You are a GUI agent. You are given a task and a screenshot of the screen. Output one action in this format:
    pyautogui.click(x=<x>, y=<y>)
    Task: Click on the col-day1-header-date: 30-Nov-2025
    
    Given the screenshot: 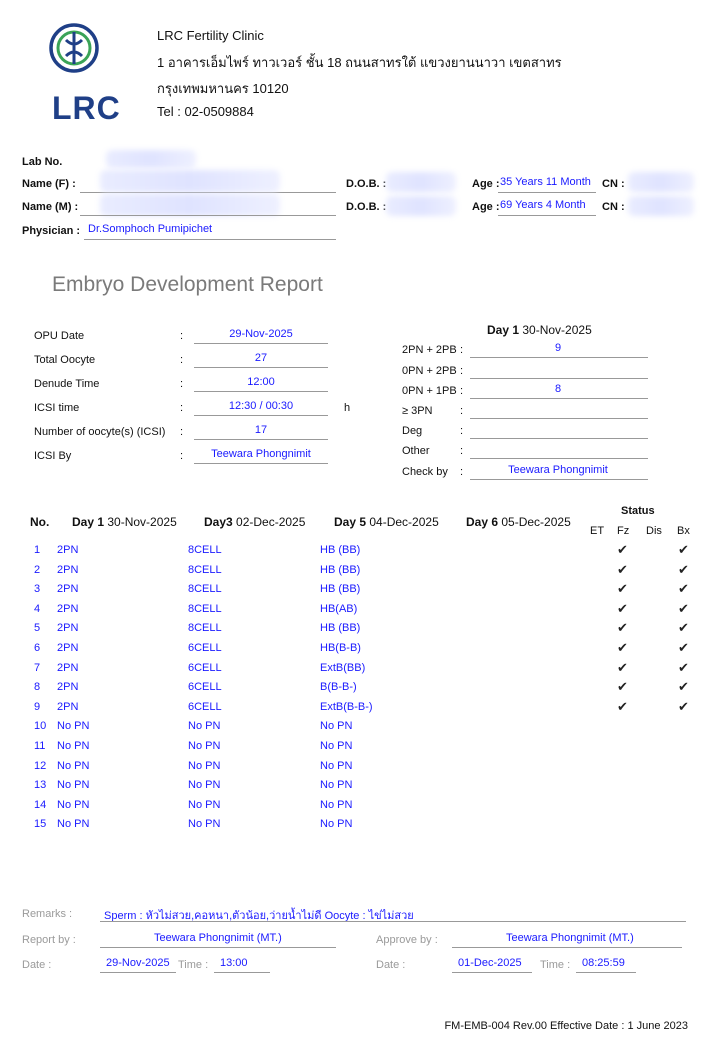 What is the action you would take?
    pyautogui.click(x=142, y=522)
    